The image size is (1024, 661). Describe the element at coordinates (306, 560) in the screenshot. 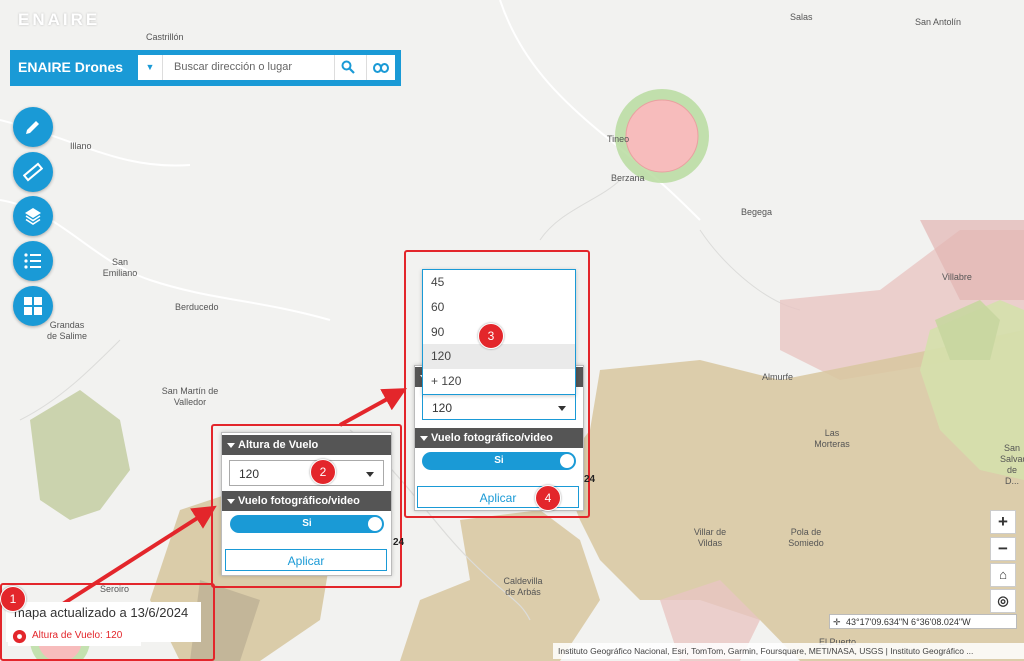

I see `apply-button: Aplicar` at that location.